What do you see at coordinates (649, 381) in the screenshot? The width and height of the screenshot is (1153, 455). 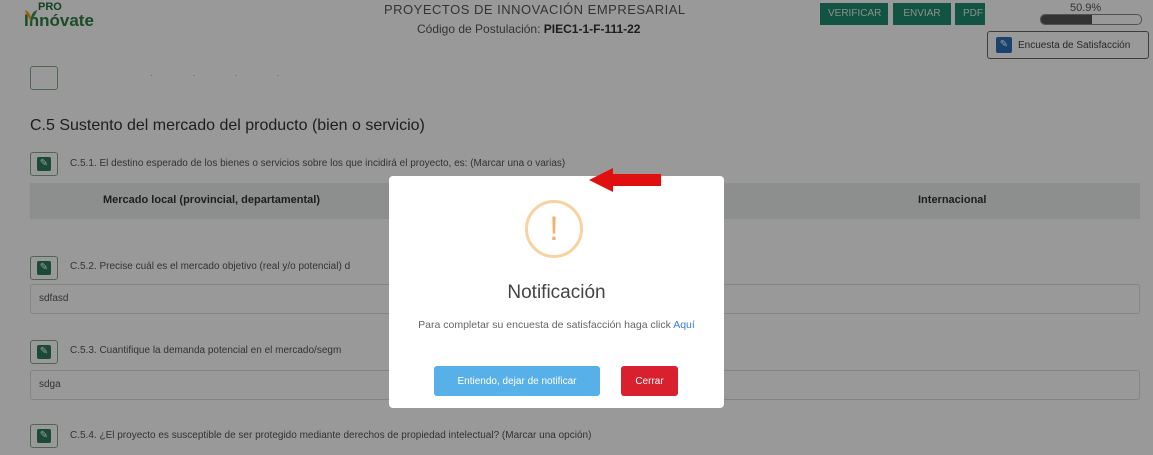 I see `close-button: Cerrar` at bounding box center [649, 381].